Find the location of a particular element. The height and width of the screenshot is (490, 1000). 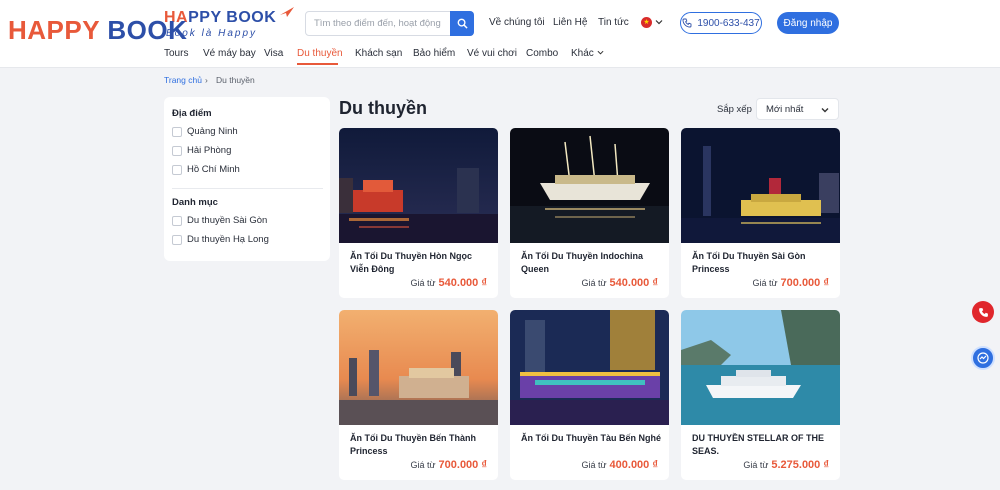

nav-more: Khác is located at coordinates (587, 53).